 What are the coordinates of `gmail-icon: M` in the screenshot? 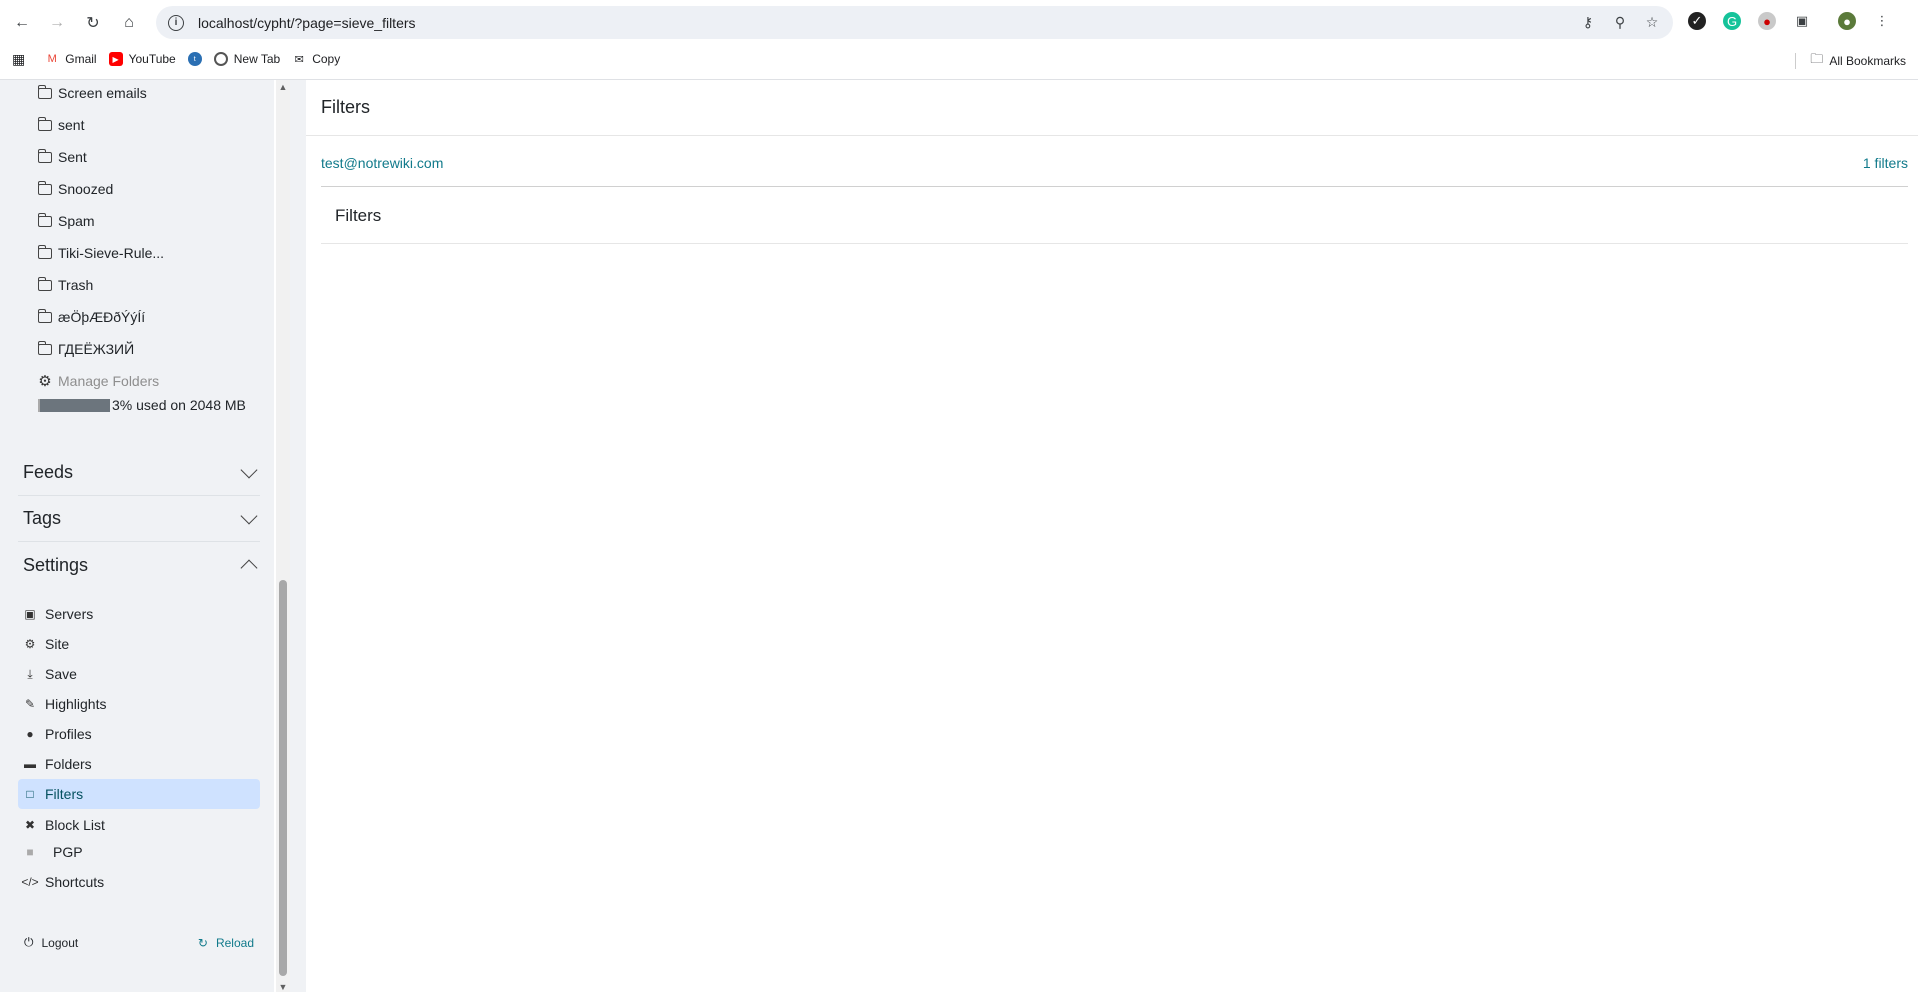 It's located at (52, 59).